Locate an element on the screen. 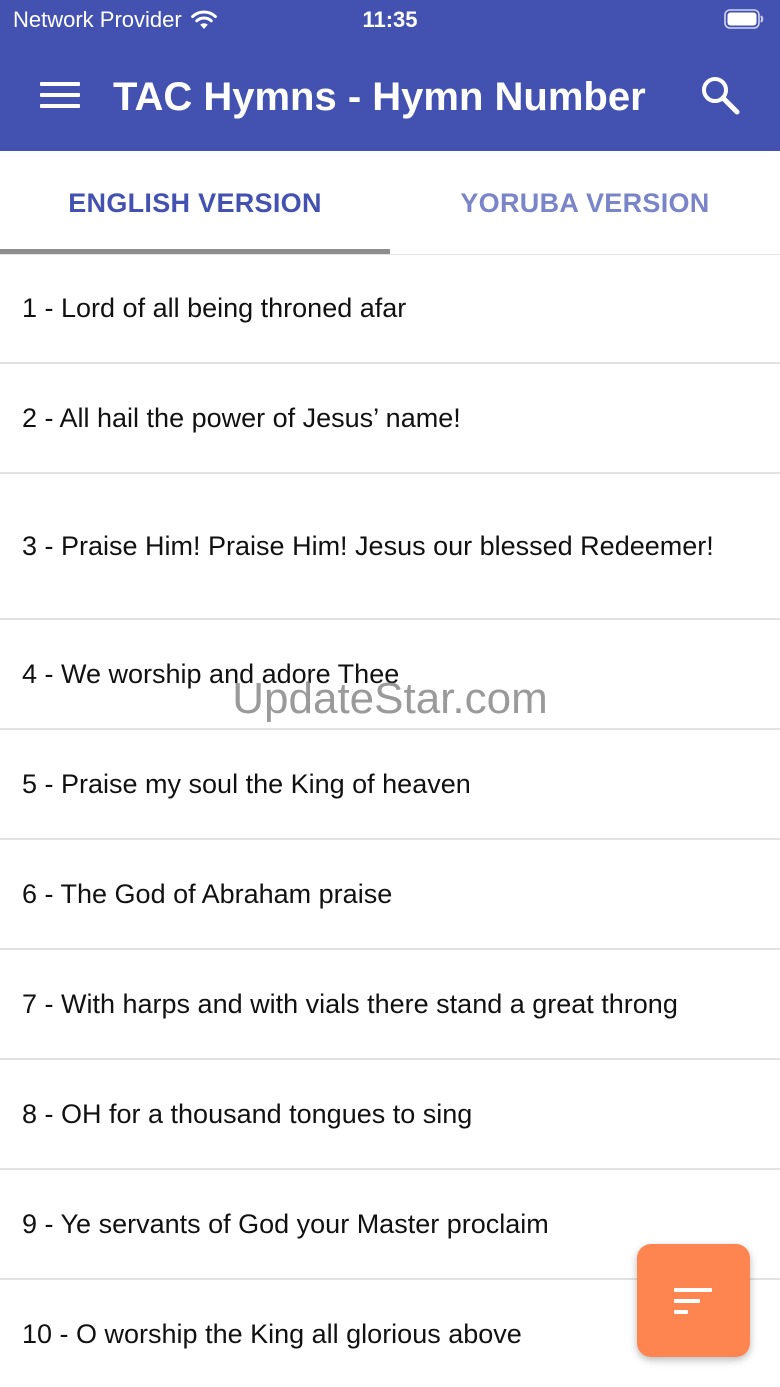 This screenshot has width=780, height=1387. tab-english-version: ENGLISH VERSION is located at coordinates (195, 203).